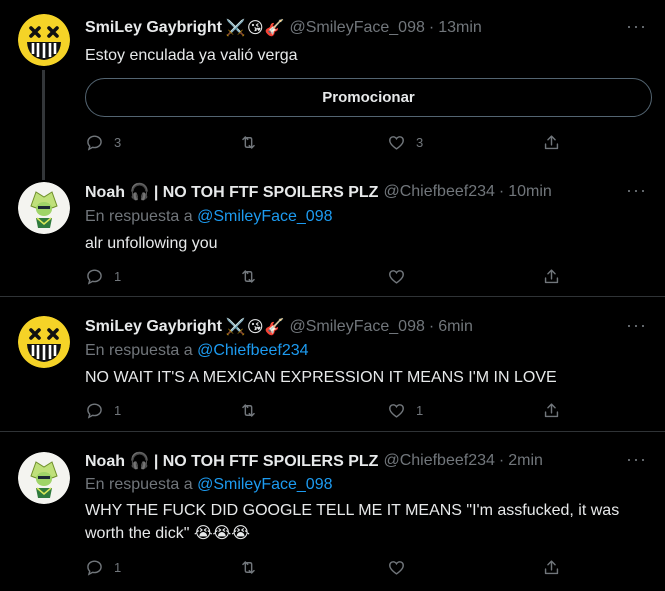 The height and width of the screenshot is (591, 665). Describe the element at coordinates (118, 142) in the screenshot. I see `reply-count: 3` at that location.